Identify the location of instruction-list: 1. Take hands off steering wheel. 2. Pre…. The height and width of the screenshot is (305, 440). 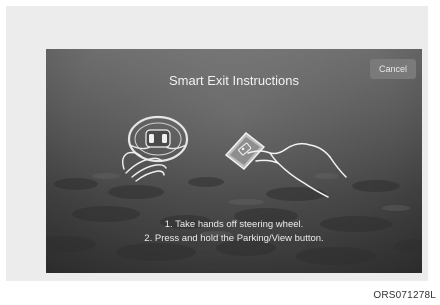
(234, 232).